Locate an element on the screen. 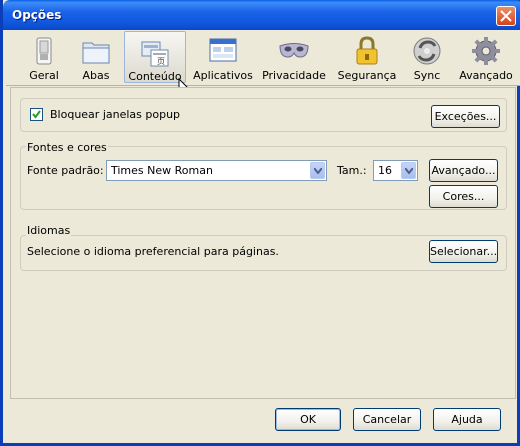 This screenshot has width=520, height=446. title-bar: Opções is located at coordinates (261, 15).